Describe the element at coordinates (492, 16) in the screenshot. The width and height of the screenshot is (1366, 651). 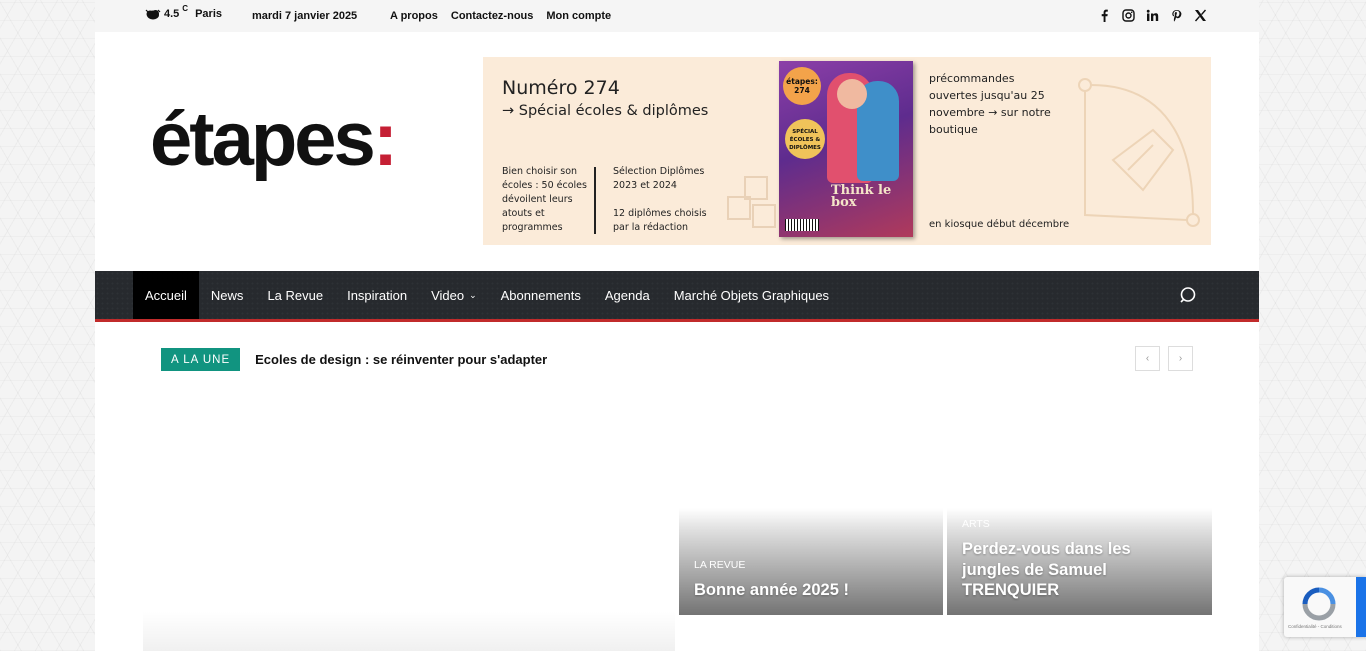
I see `top-link-contact: Contactez-nous` at that location.